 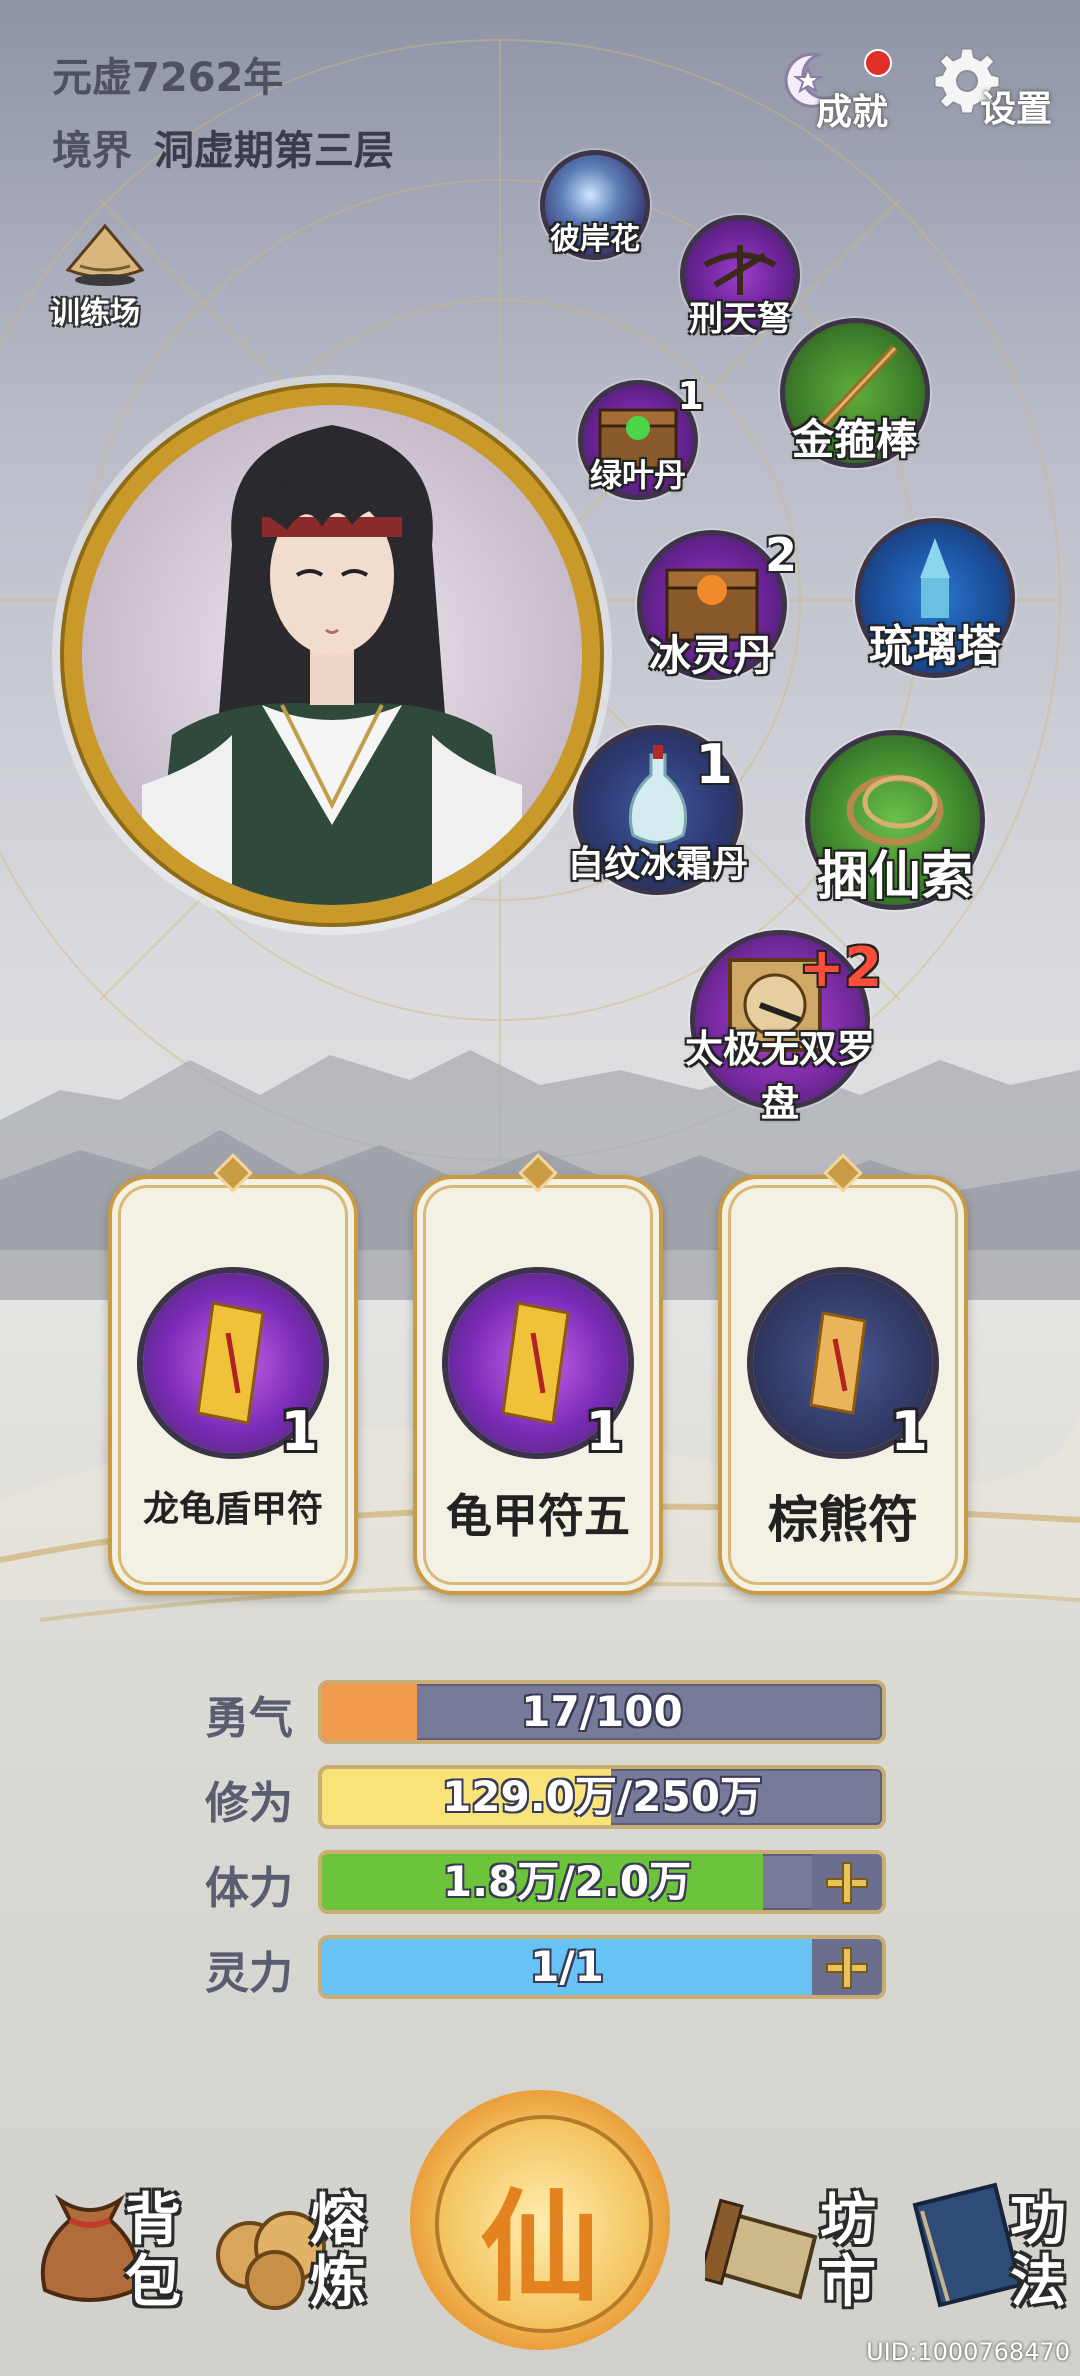 What do you see at coordinates (249, 1973) in the screenshot?
I see `stat-label-spirit: 灵力` at bounding box center [249, 1973].